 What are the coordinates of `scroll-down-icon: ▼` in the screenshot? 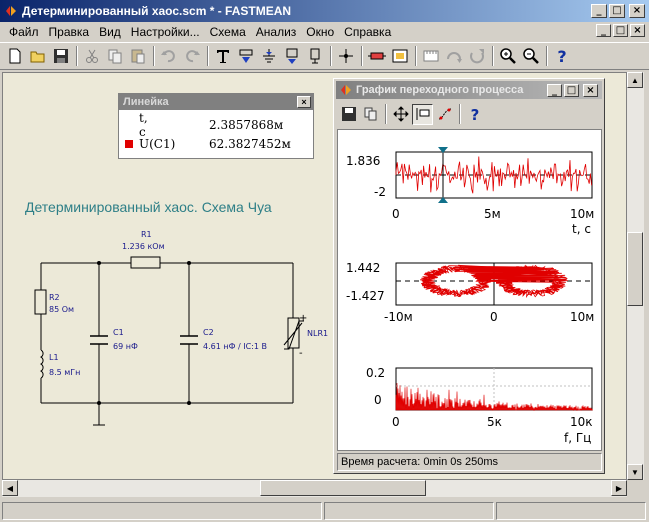 It's located at (635, 472).